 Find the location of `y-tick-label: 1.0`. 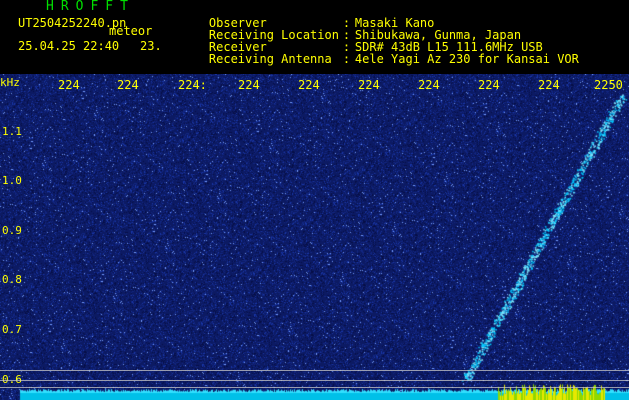

y-tick-label: 1.0 is located at coordinates (12, 180).